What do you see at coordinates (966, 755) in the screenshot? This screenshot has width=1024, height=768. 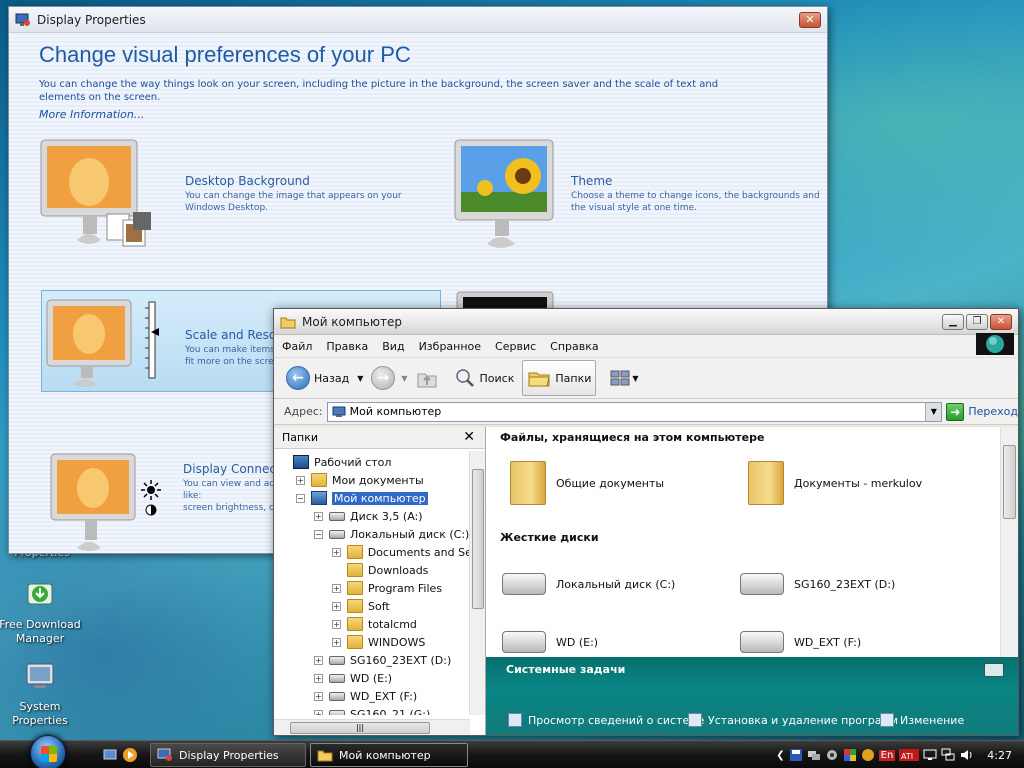 I see `volume-icon` at bounding box center [966, 755].